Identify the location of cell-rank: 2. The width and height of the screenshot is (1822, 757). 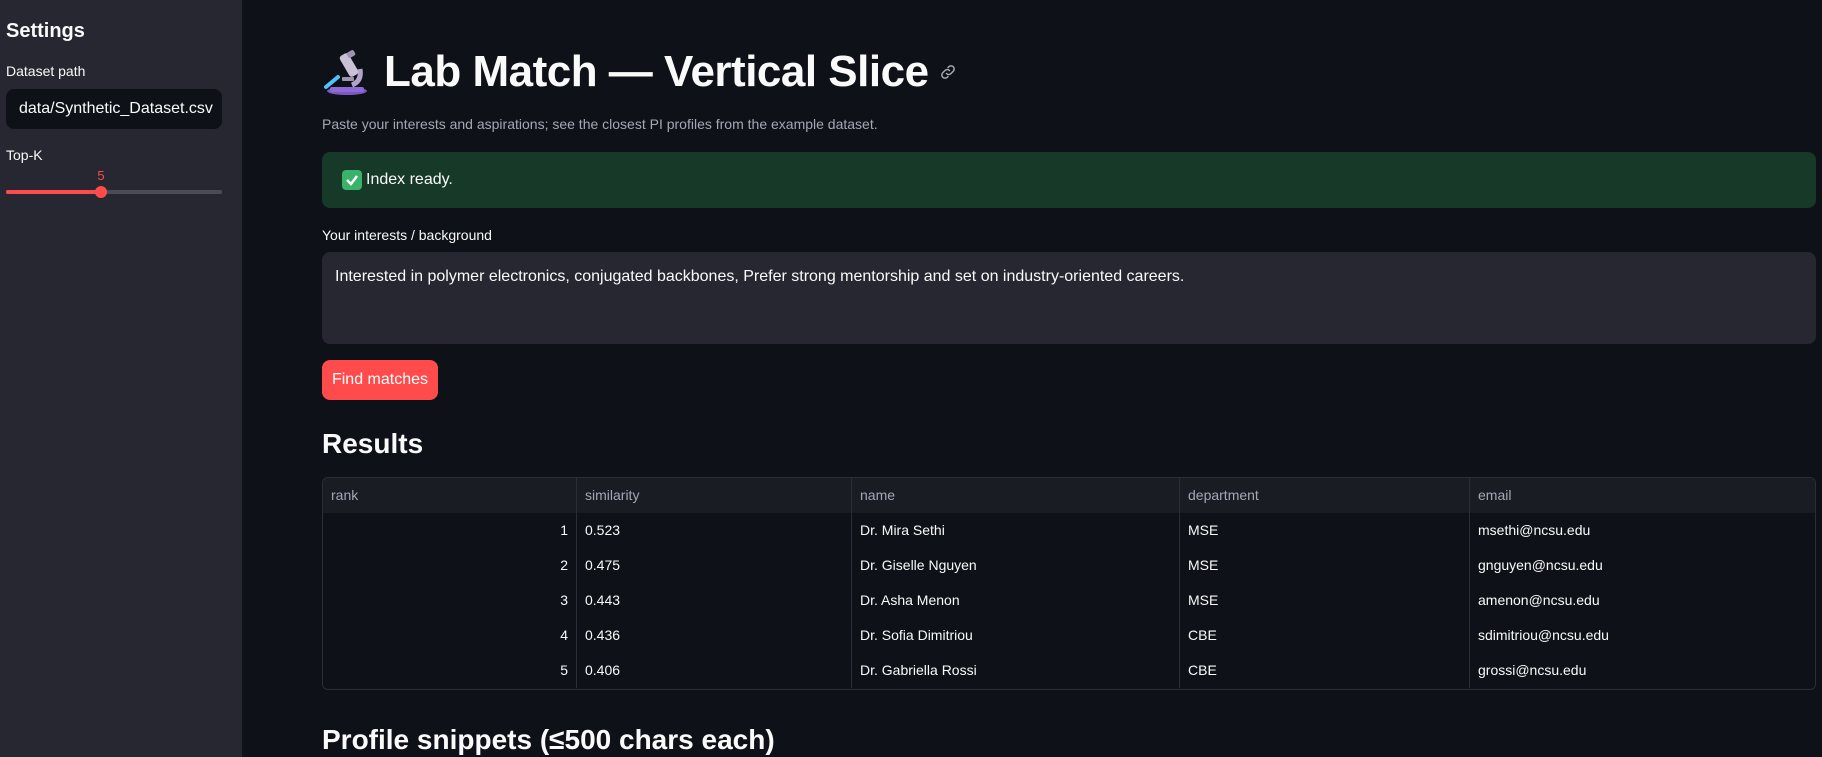
(450, 565).